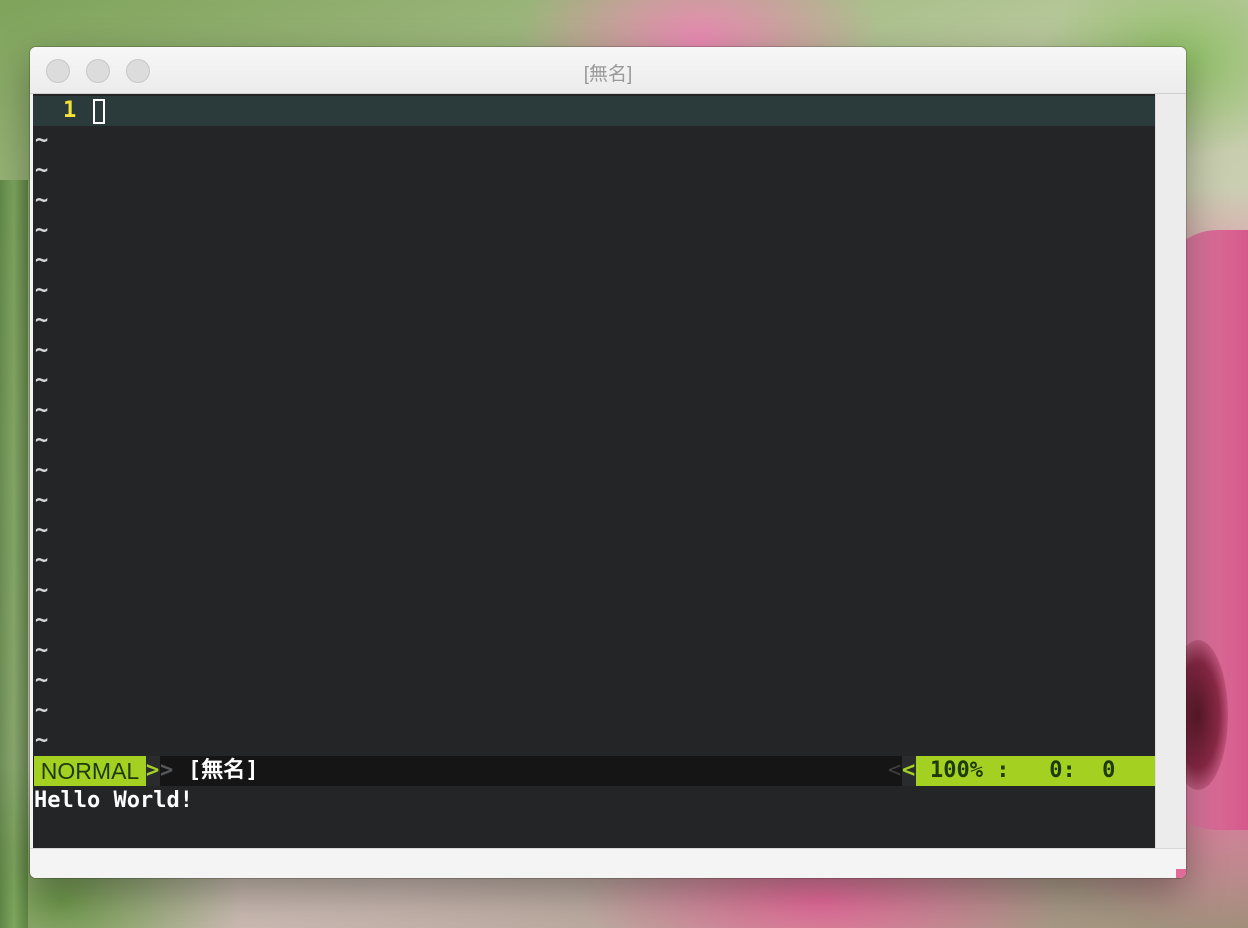  I want to click on command-line-message: Hello World!, so click(113, 800).